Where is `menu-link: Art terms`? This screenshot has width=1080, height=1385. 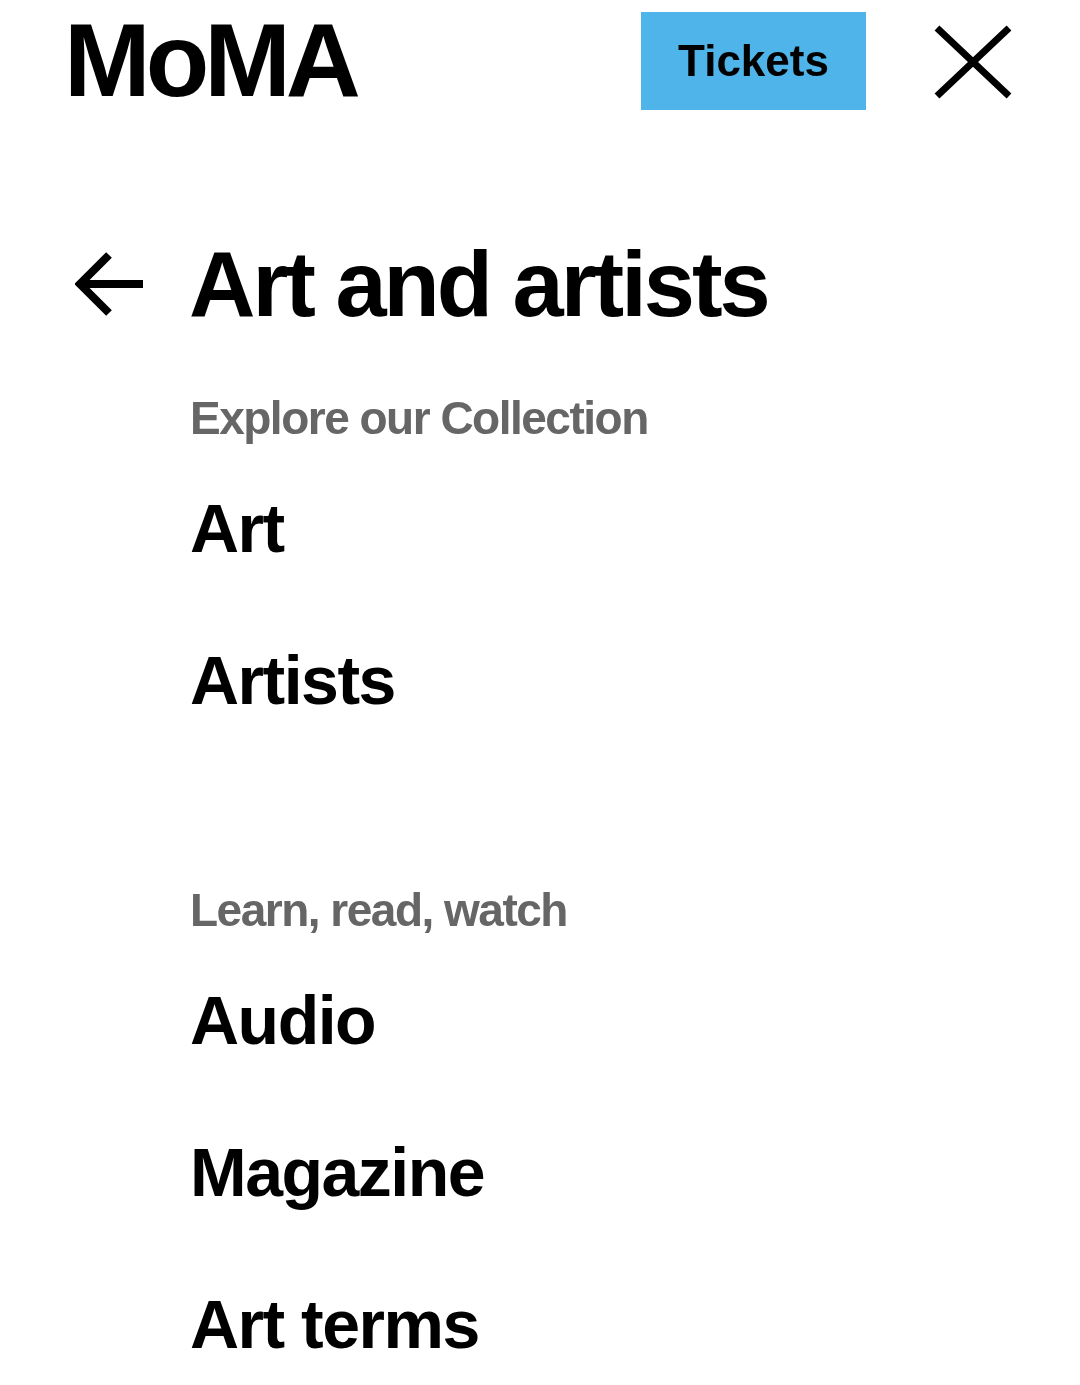 menu-link: Art terms is located at coordinates (334, 1324).